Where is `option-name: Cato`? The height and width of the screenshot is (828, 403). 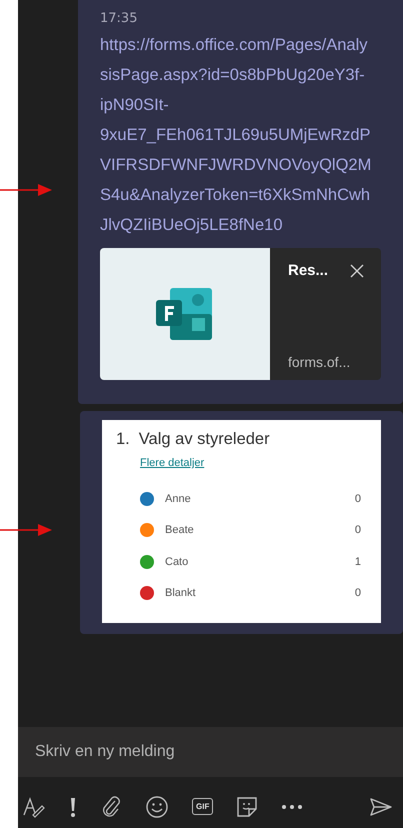
option-name: Cato is located at coordinates (177, 562).